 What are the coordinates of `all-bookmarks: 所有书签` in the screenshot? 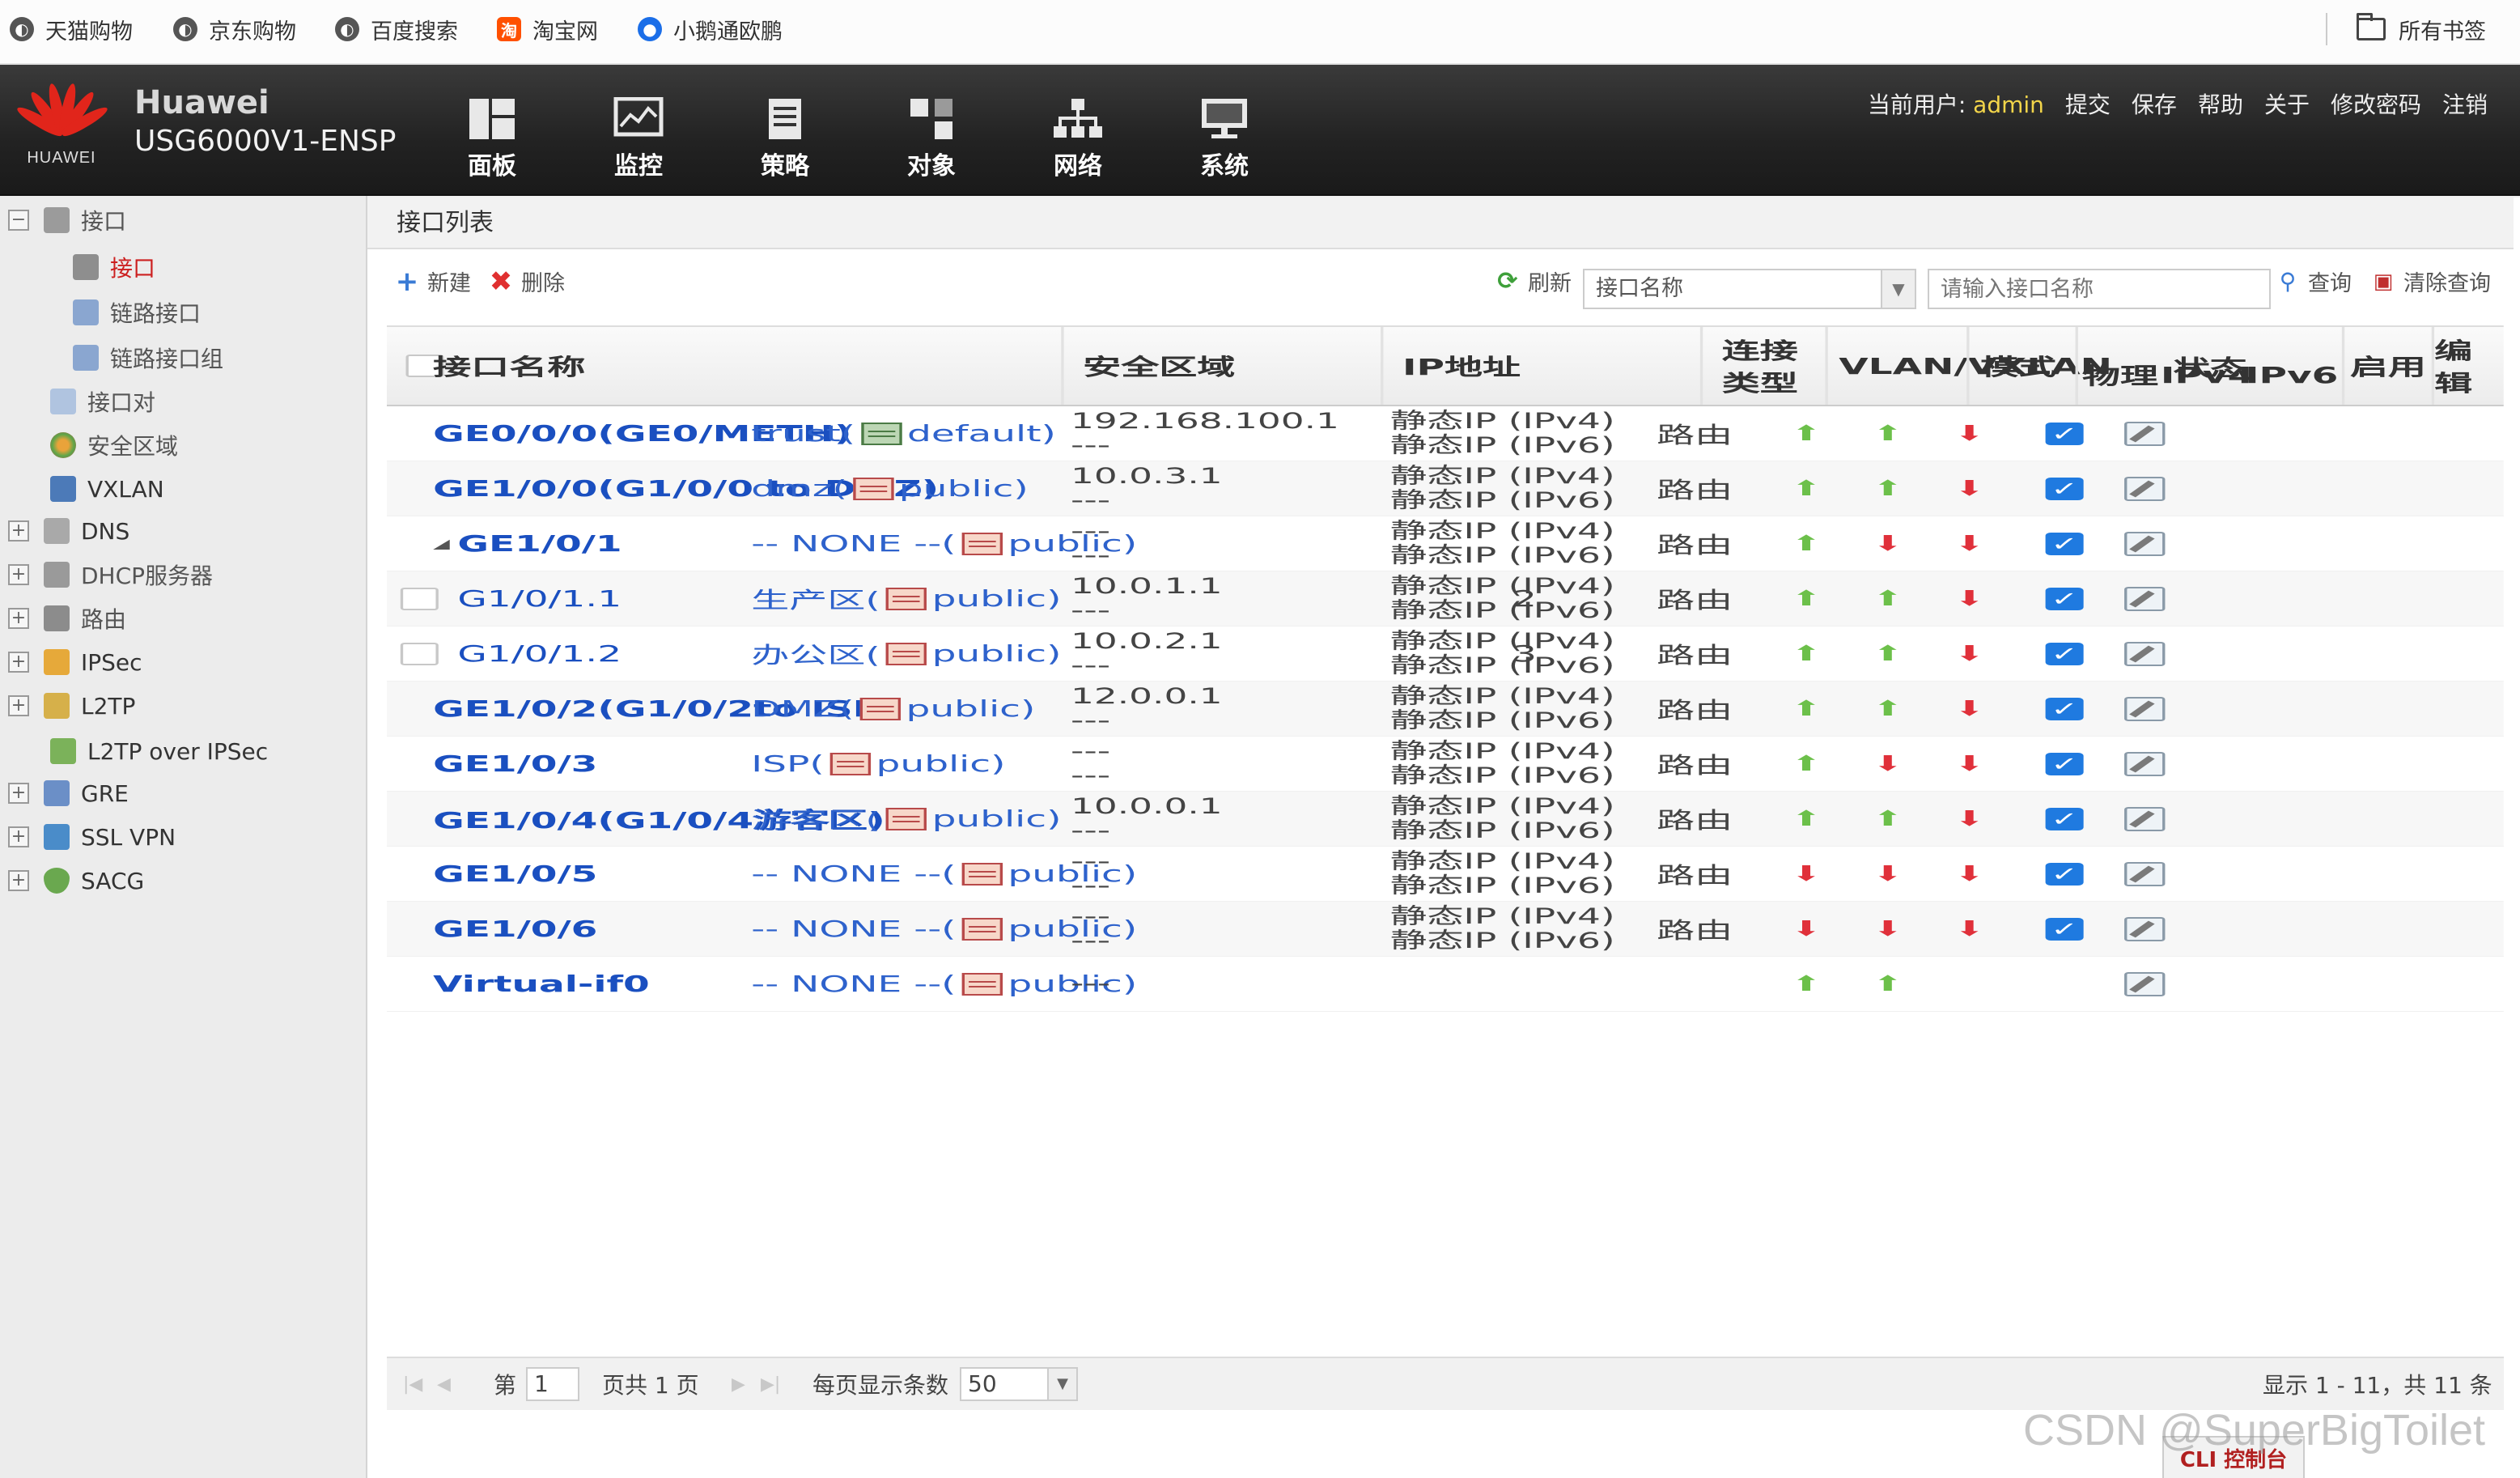 It's located at (2421, 29).